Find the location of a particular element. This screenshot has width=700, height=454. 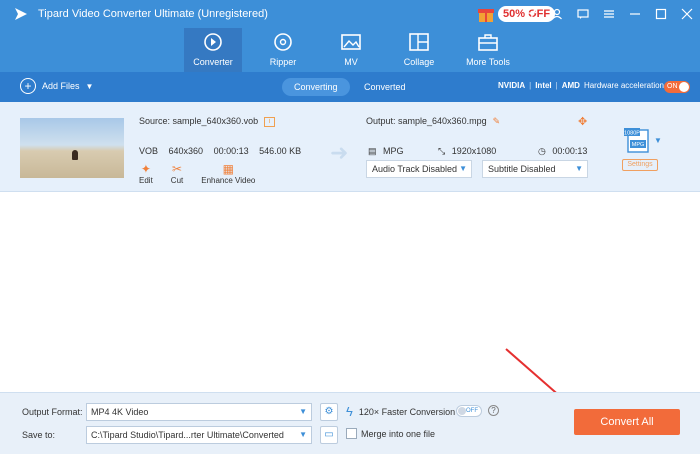

close-icon is located at coordinates (687, 14).